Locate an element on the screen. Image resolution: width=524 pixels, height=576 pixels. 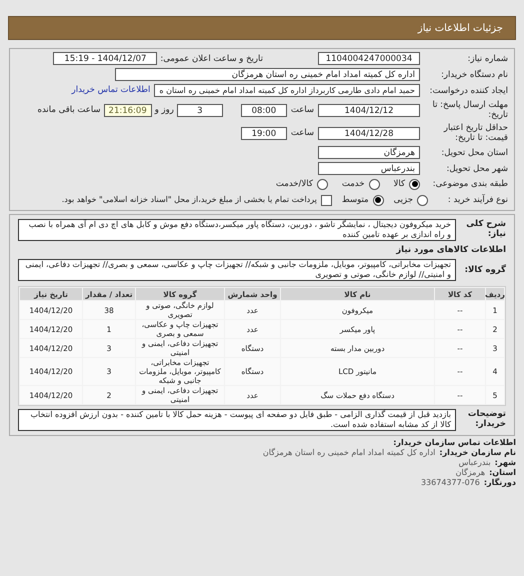
contact-label: دورنگار: is located at coordinates (500, 483).